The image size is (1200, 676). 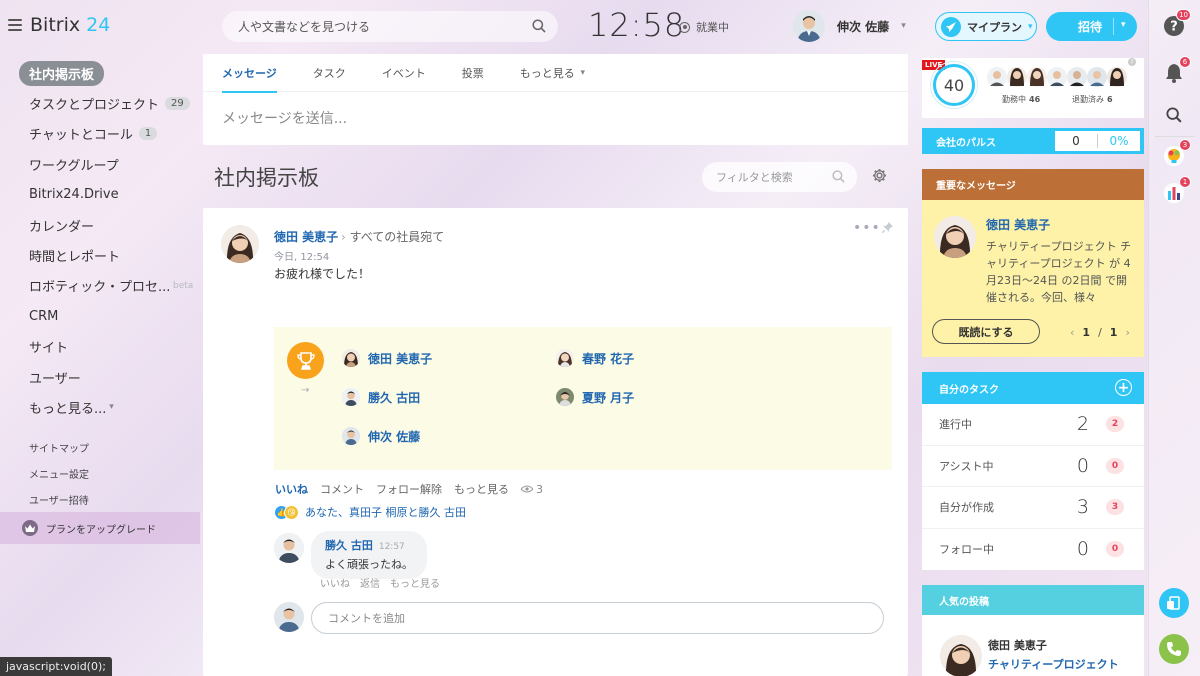 What do you see at coordinates (1123, 387) in the screenshot?
I see `add-task-icon: +` at bounding box center [1123, 387].